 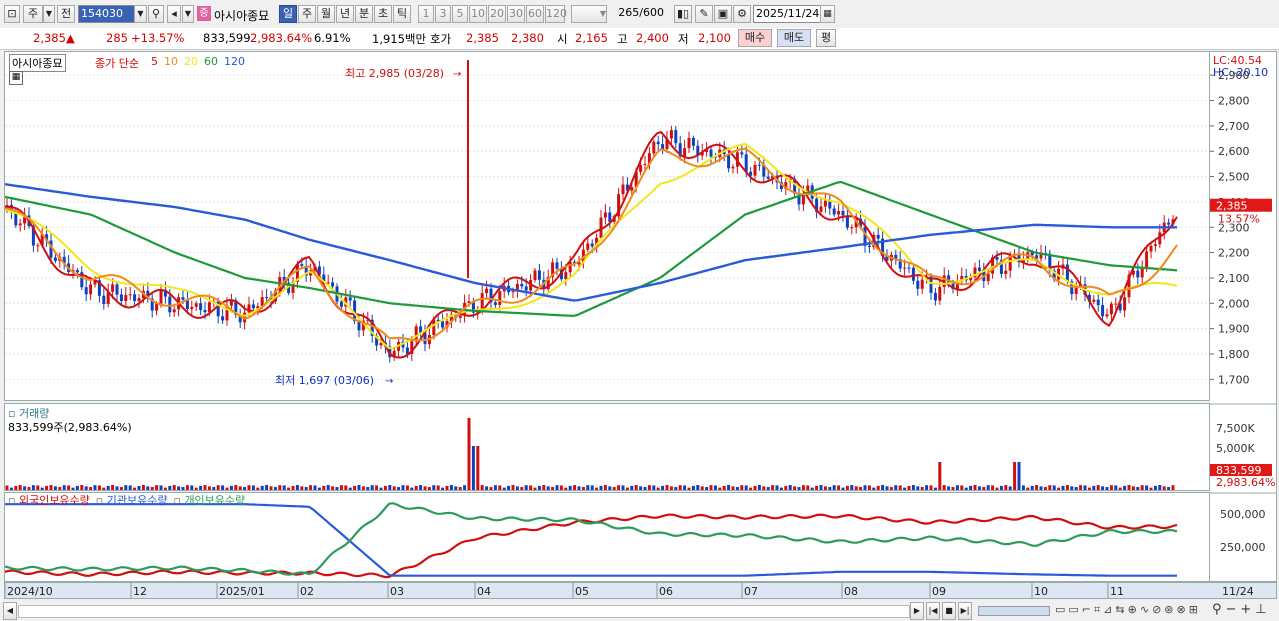 What do you see at coordinates (426, 14) in the screenshot?
I see `interval-button: 1` at bounding box center [426, 14].